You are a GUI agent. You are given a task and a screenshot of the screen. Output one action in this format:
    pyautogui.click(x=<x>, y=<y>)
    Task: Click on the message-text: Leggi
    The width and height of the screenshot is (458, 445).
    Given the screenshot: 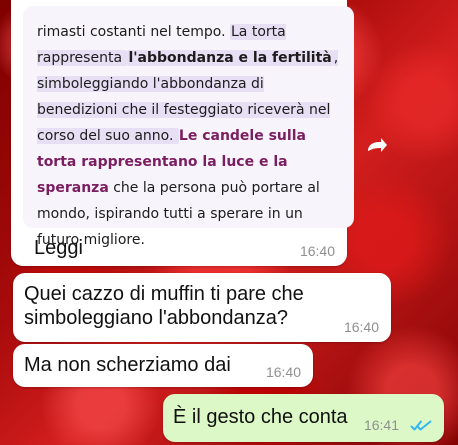 What is the action you would take?
    pyautogui.click(x=58, y=248)
    